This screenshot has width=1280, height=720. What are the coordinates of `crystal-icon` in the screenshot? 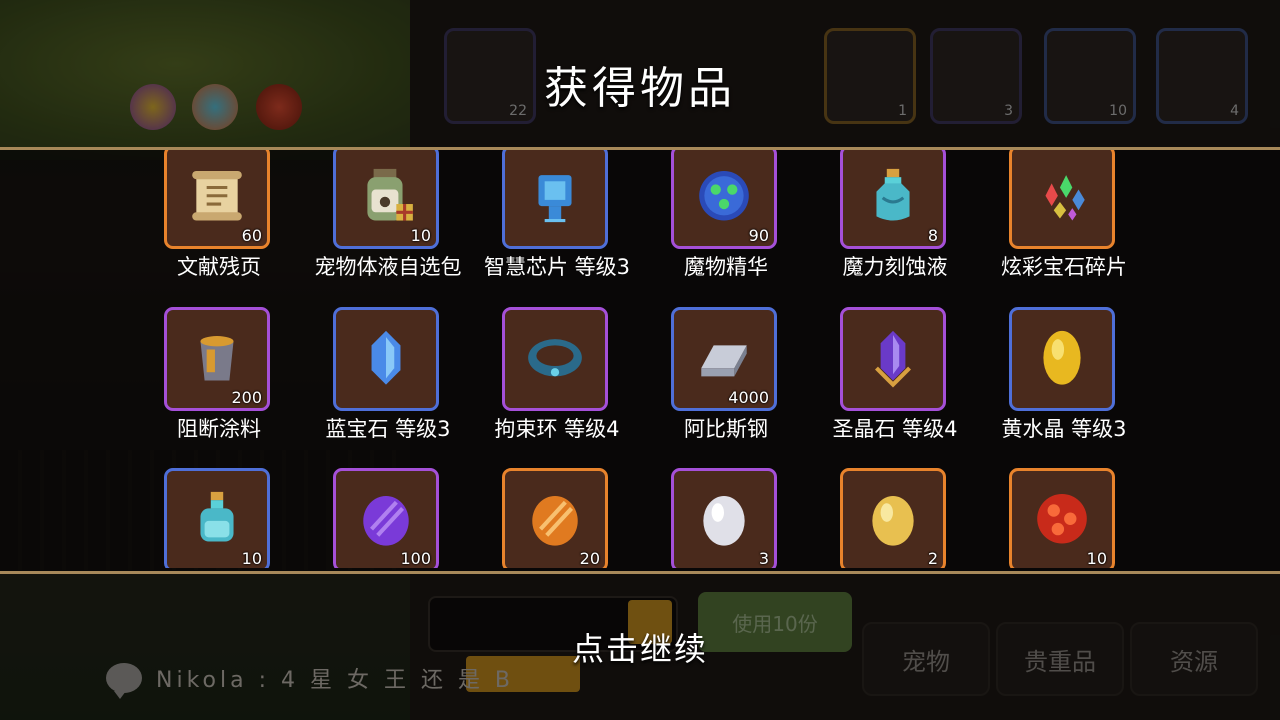 It's located at (893, 358).